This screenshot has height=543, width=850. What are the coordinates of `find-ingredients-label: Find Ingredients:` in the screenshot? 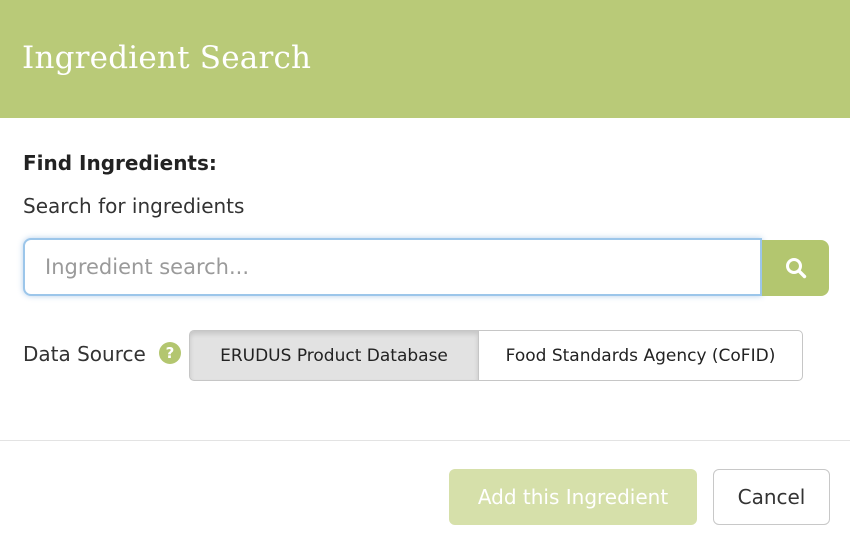 It's located at (120, 163).